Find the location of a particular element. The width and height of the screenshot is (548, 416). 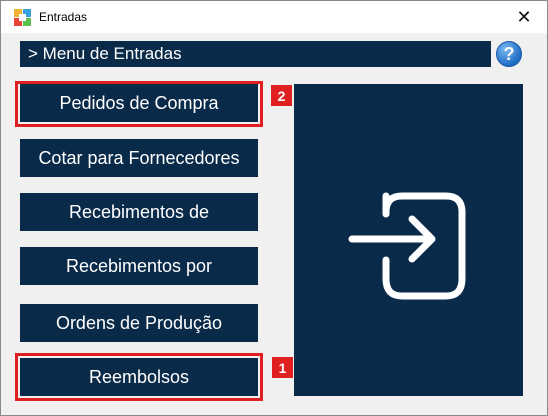

help-icon: ? is located at coordinates (509, 53).